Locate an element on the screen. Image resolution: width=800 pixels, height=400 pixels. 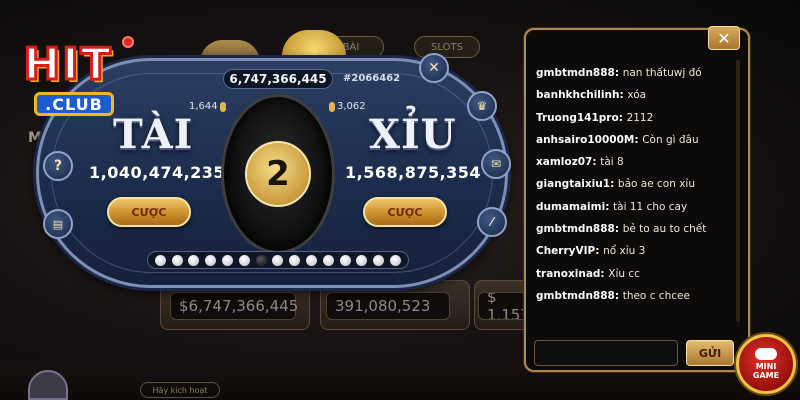
xiu-bettor-count: 3,062 is located at coordinates (347, 106).